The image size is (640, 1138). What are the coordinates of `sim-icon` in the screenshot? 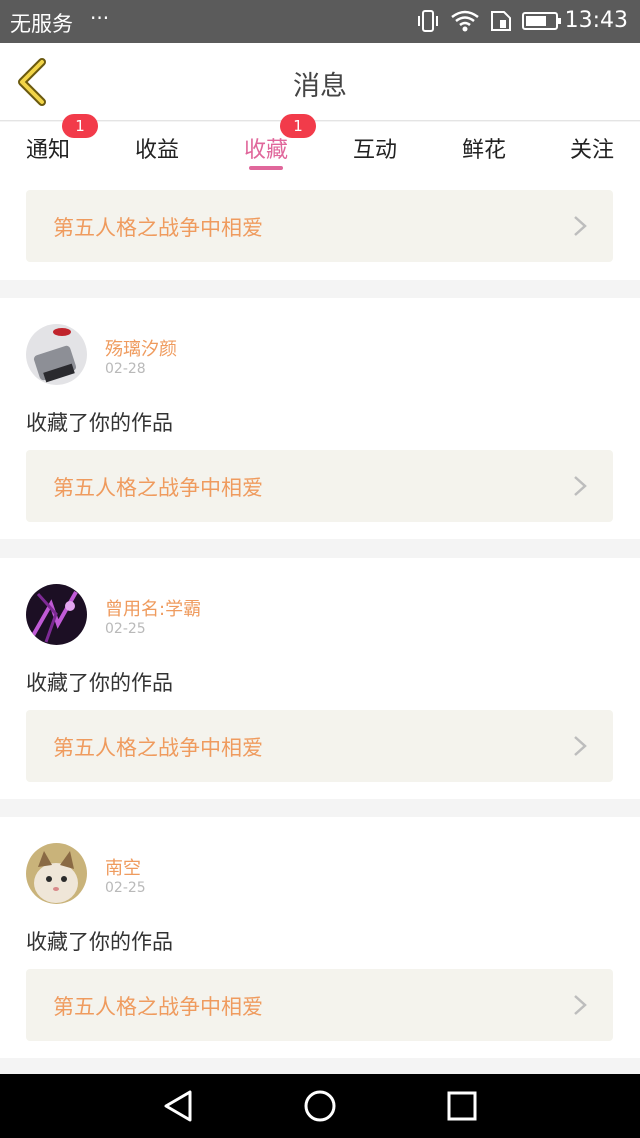 It's located at (501, 21).